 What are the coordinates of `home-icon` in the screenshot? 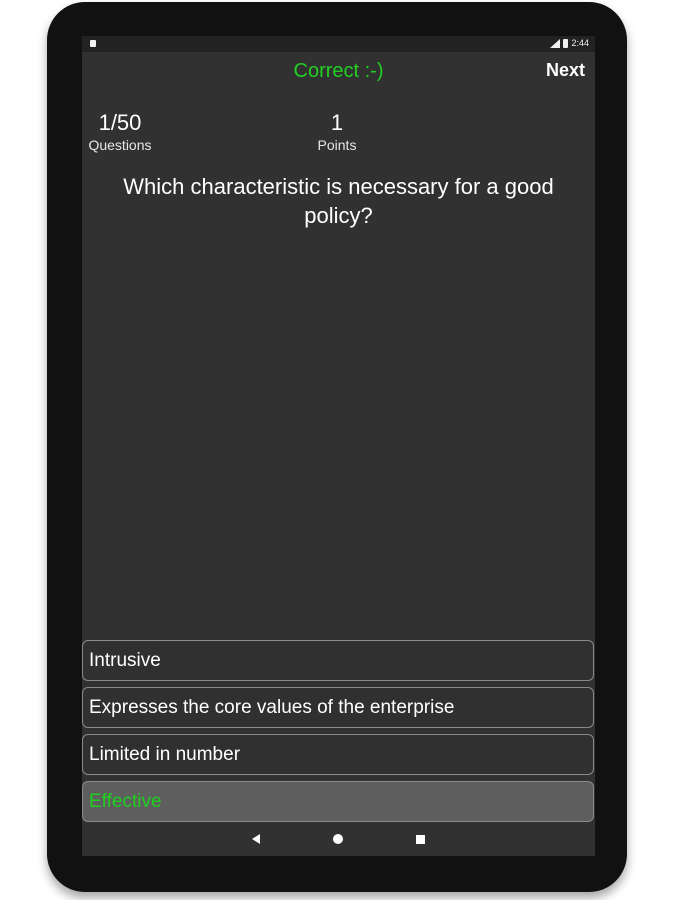 It's located at (338, 839).